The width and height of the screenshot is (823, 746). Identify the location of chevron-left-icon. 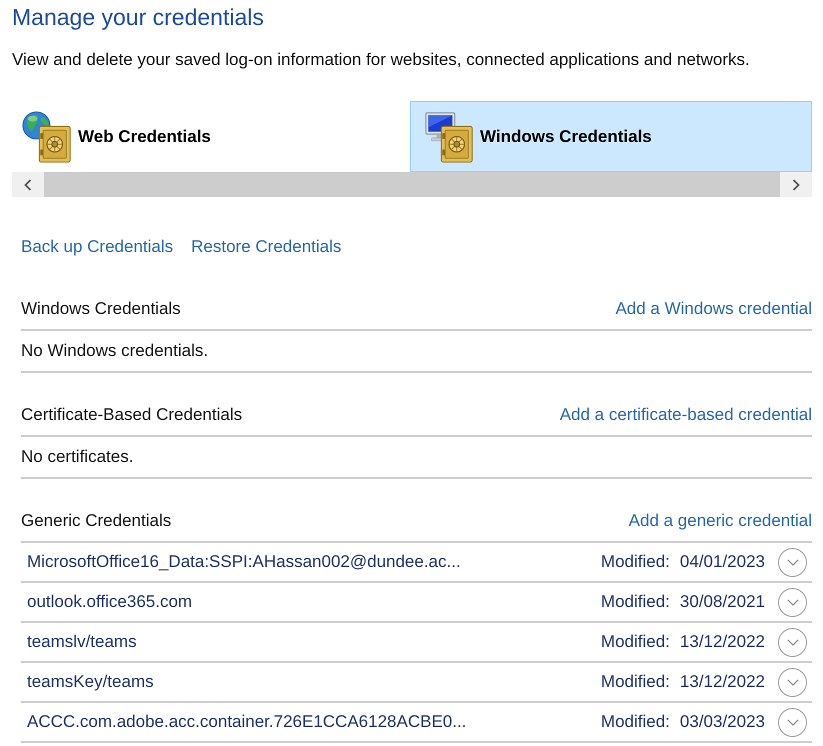
(28, 184).